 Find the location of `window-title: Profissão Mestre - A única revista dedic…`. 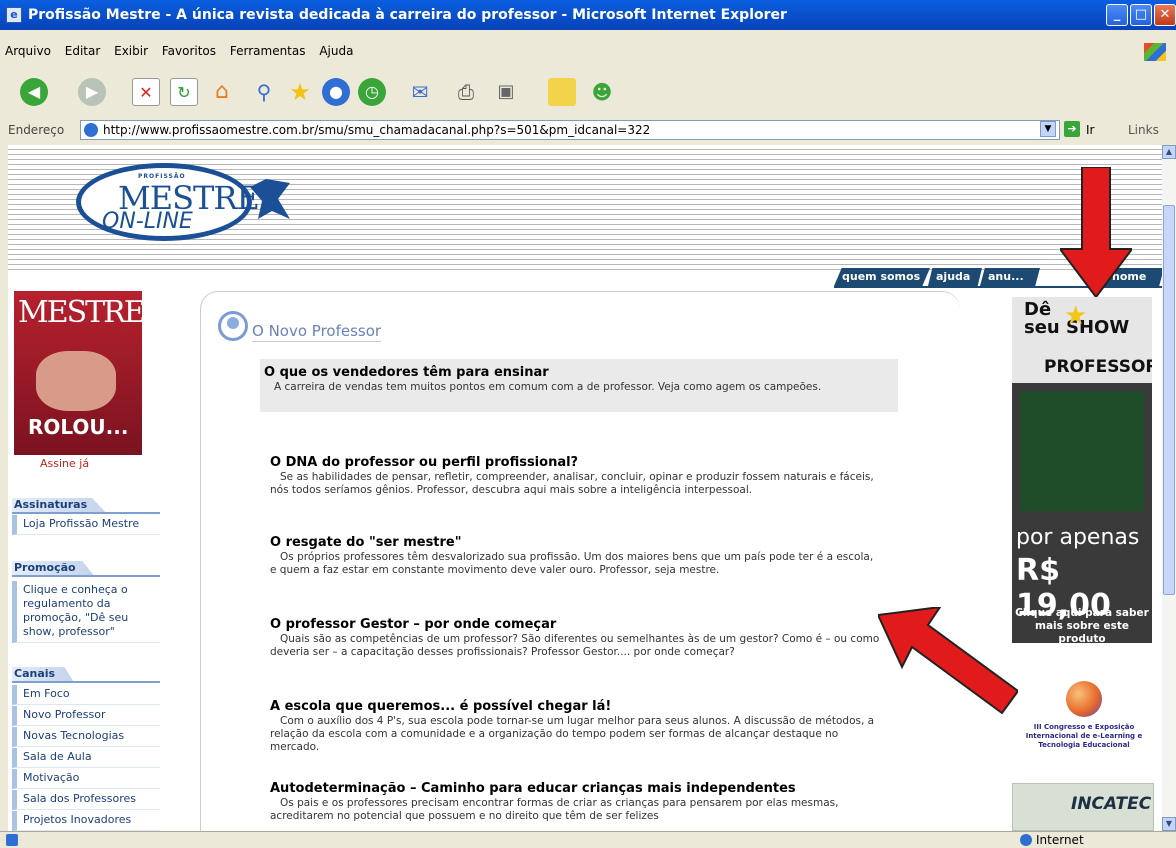

window-title: Profissão Mestre - A única revista dedic… is located at coordinates (407, 15).